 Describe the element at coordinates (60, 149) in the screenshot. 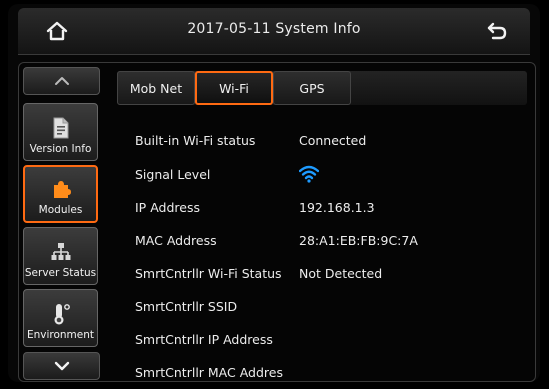

I see `sidebar-item-label: Version Info` at that location.